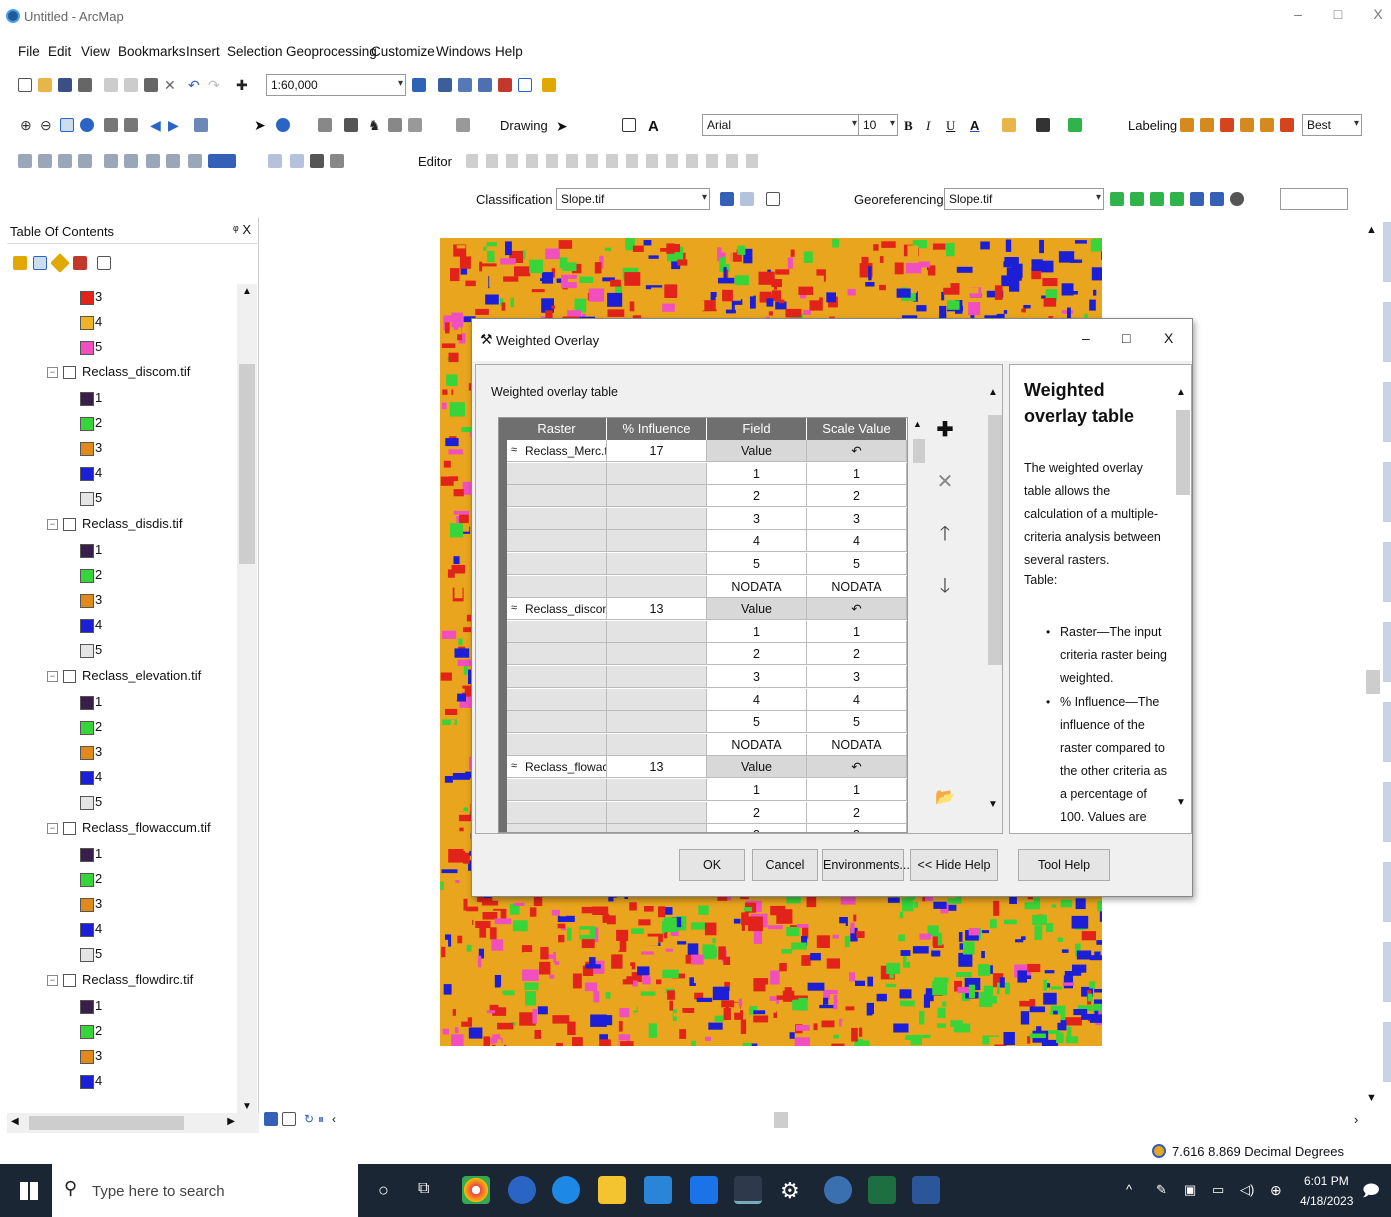 This screenshot has width=1391, height=1217. What do you see at coordinates (375, 125) in the screenshot?
I see `find-icon: ♞` at bounding box center [375, 125].